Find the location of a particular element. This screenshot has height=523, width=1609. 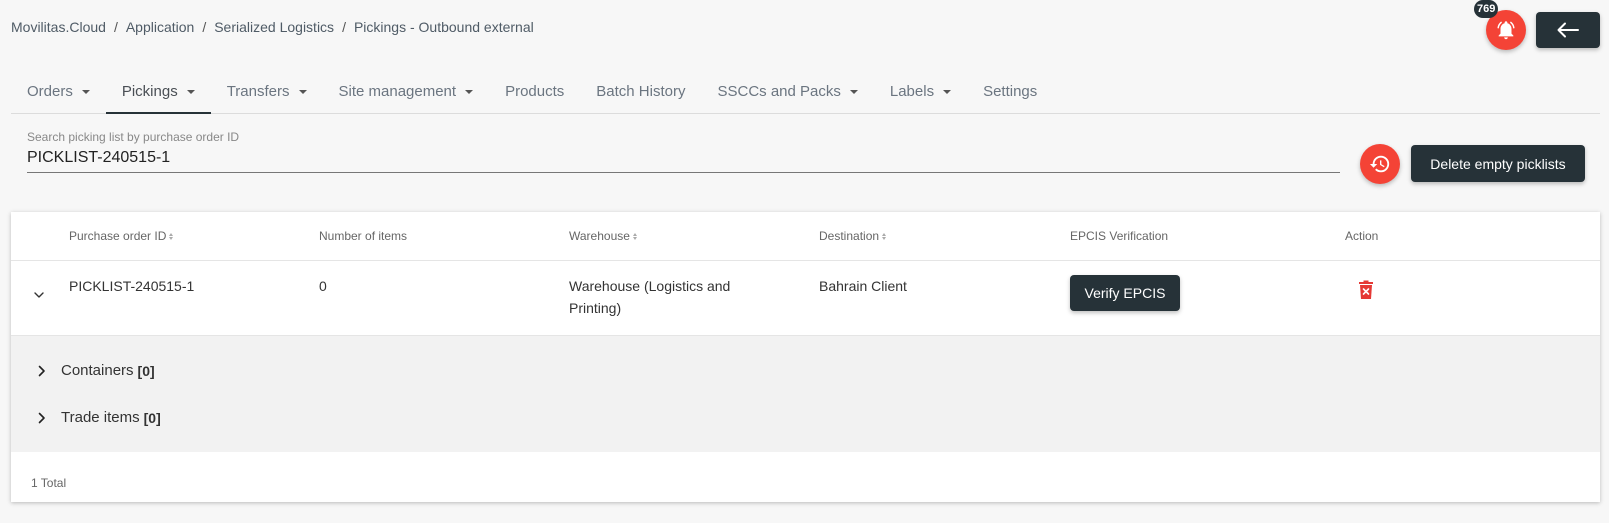

history-button is located at coordinates (1380, 164).